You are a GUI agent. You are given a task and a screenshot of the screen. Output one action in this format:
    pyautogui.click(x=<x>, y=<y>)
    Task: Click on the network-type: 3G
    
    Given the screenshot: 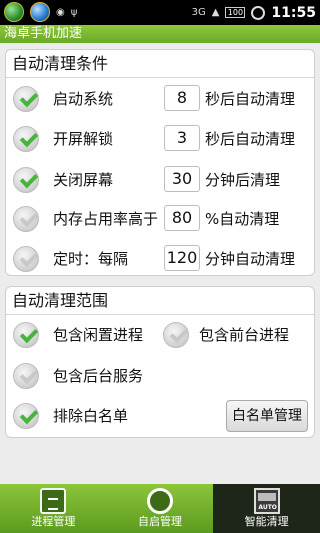 What is the action you would take?
    pyautogui.click(x=198, y=12)
    